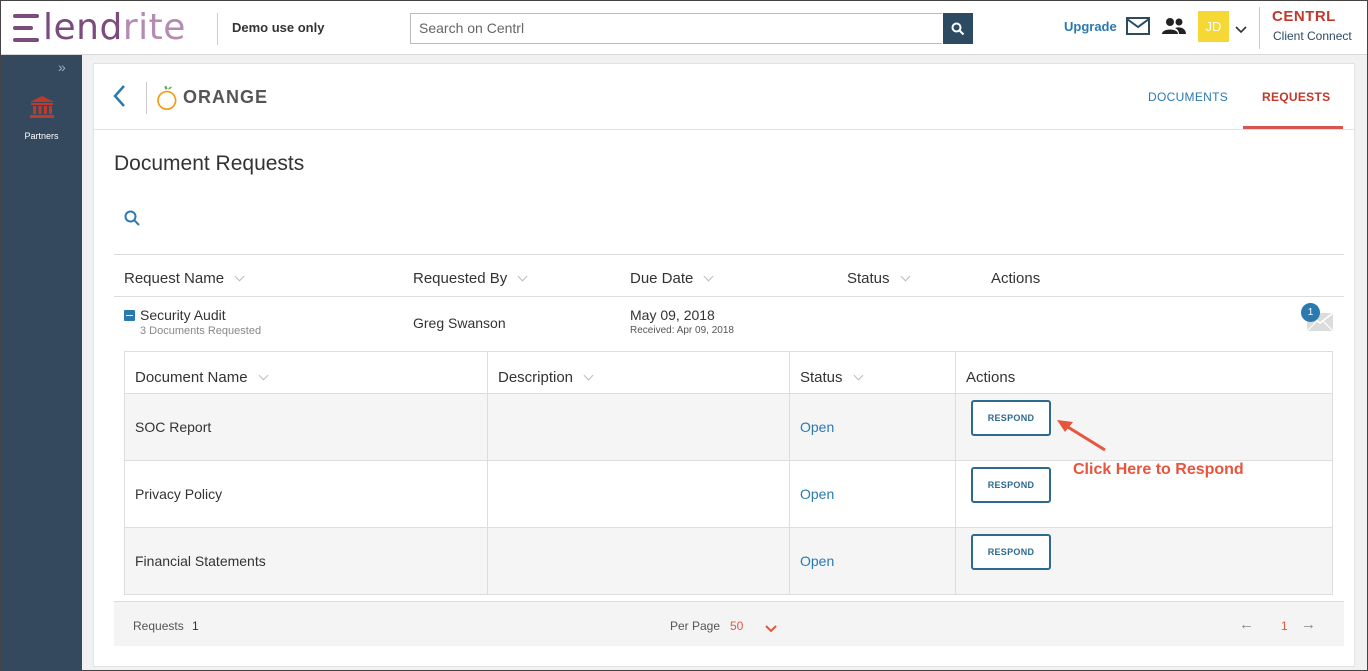  I want to click on column-header-requested-by: Requested By, so click(470, 278).